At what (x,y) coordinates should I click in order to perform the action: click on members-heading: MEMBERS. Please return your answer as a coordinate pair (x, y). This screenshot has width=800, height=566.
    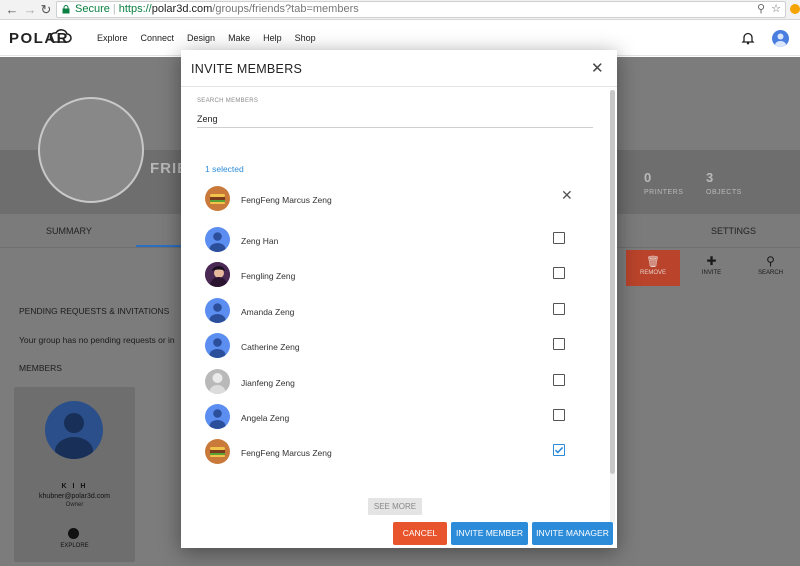
    Looking at the image, I should click on (40, 368).